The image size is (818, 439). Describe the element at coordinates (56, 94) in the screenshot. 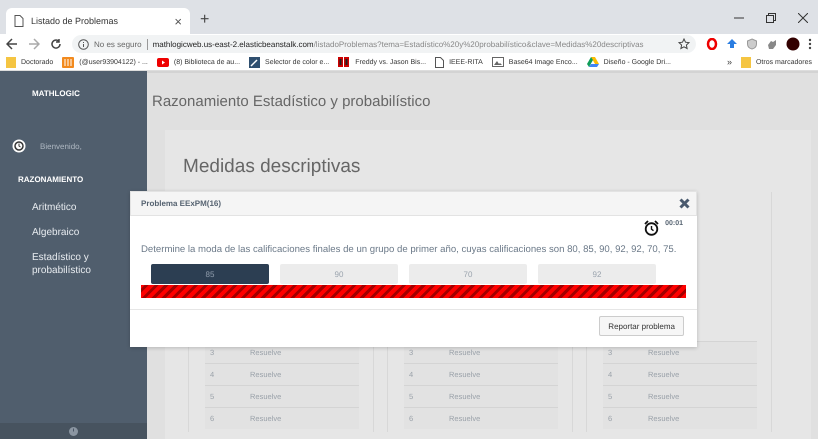

I see `brand-name: MATHLOGIC` at that location.